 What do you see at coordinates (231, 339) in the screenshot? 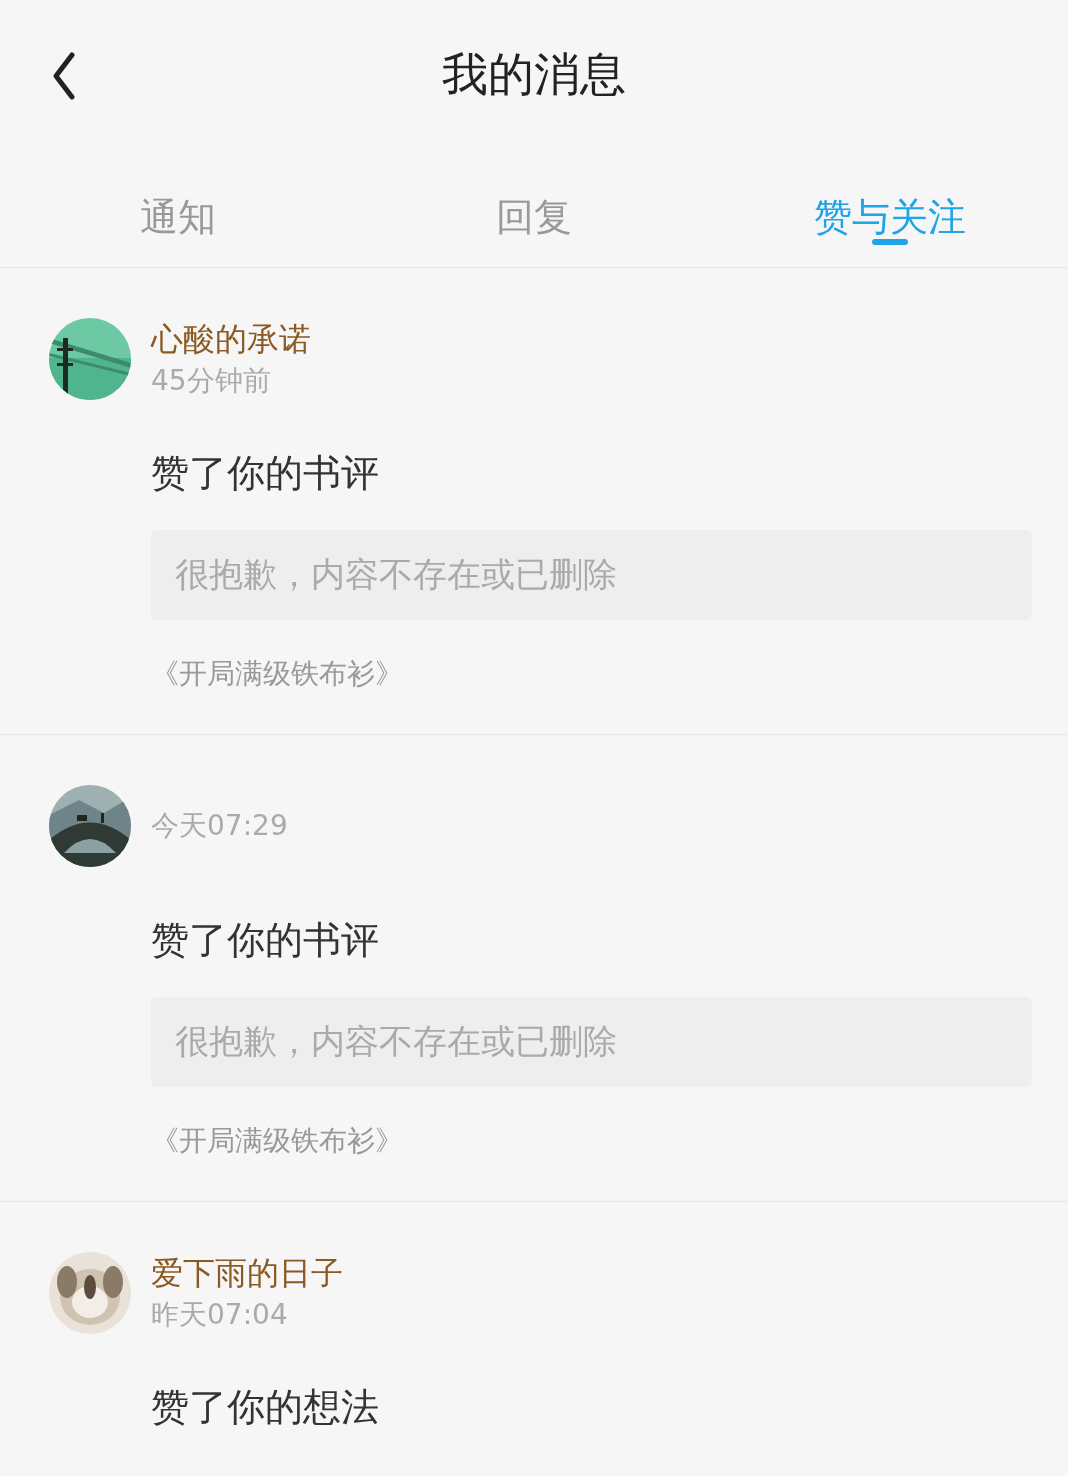
I see `user-name: 心酸的承诺` at bounding box center [231, 339].